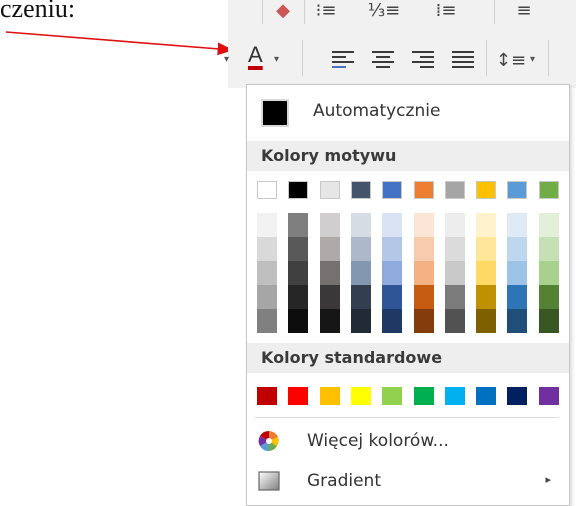 The image size is (576, 506). What do you see at coordinates (265, 58) in the screenshot?
I see `font-color-button: A ▾` at bounding box center [265, 58].